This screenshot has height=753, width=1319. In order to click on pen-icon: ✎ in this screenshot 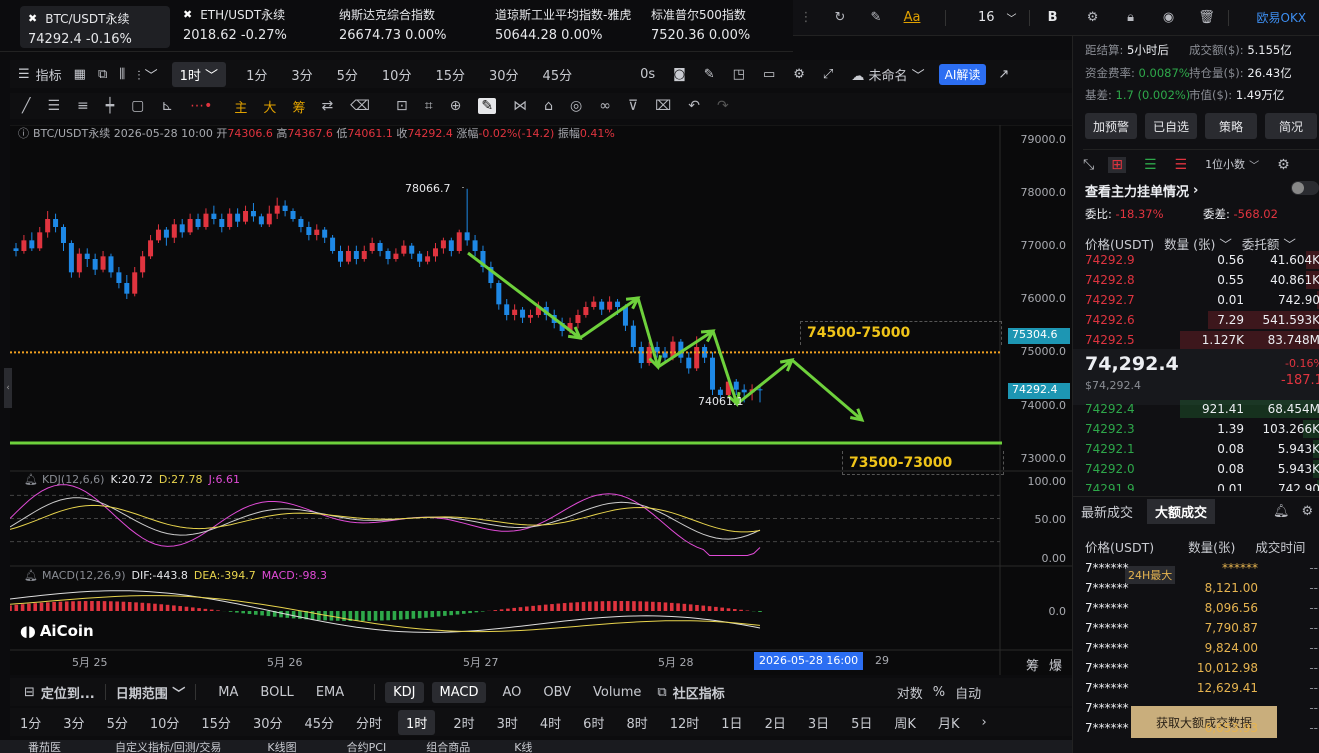, I will do `click(709, 74)`.